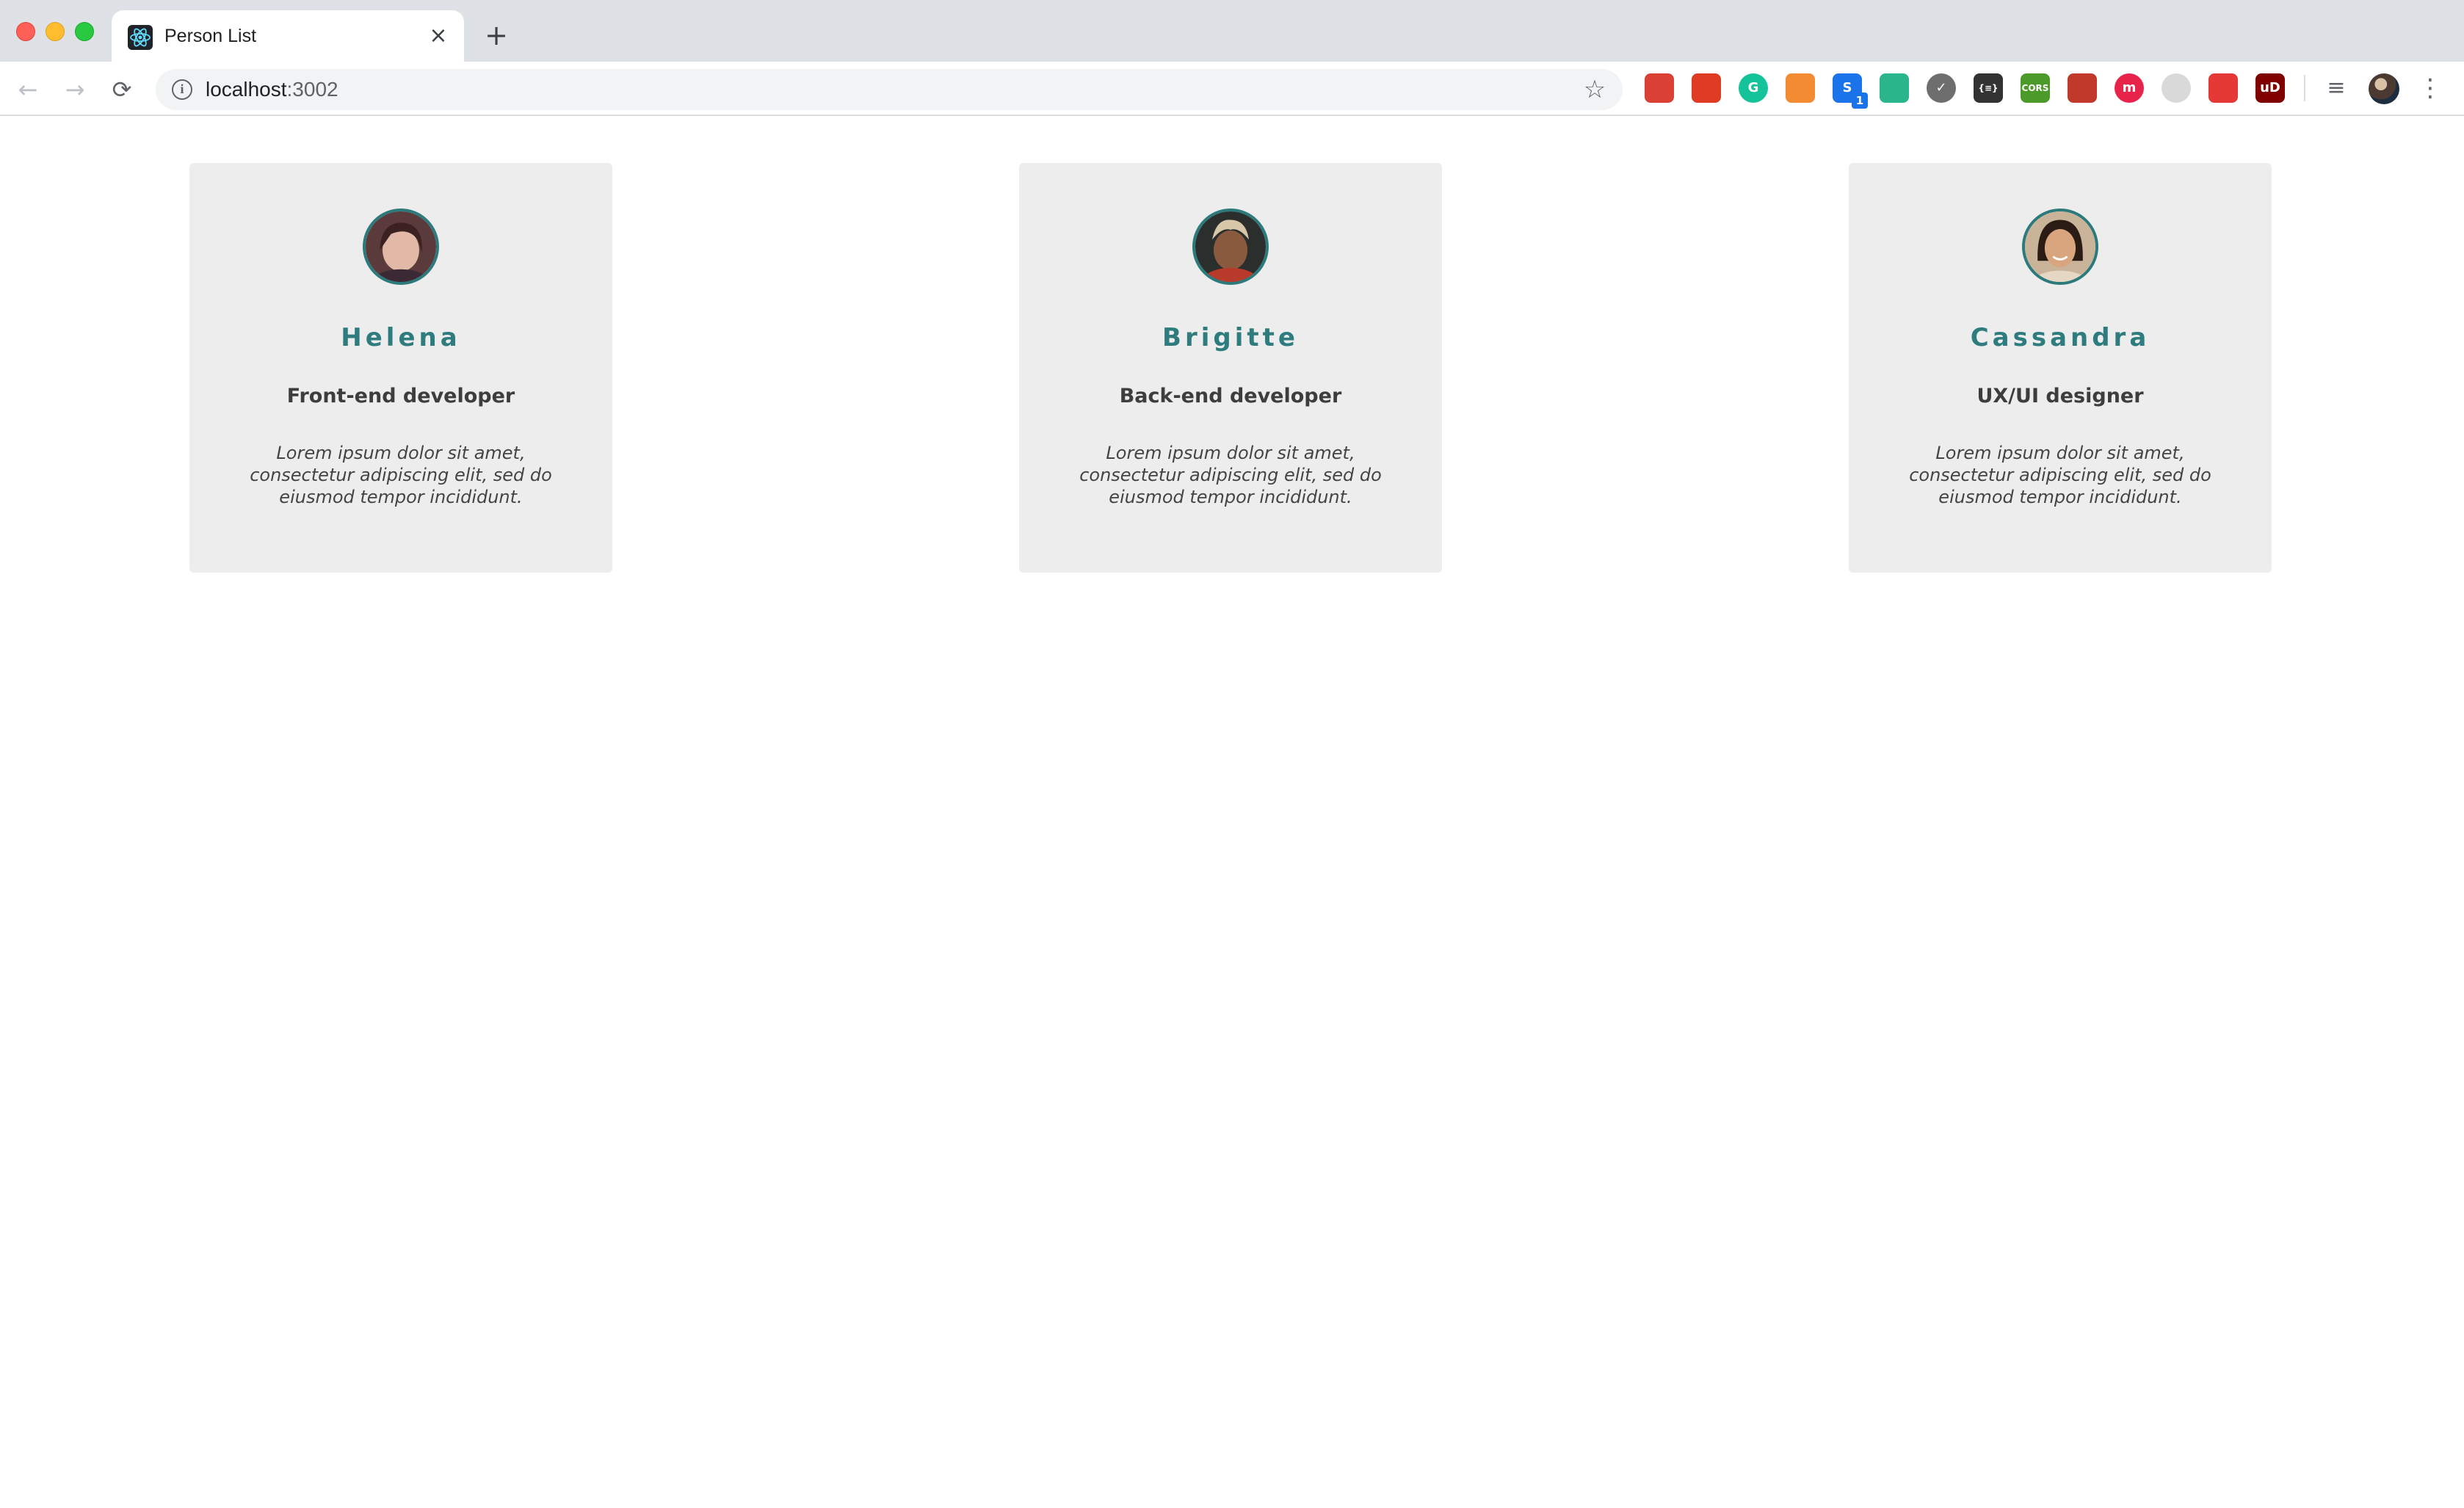 This screenshot has width=2464, height=1508. Describe the element at coordinates (288, 36) in the screenshot. I see `tab-active: Person List ×` at that location.